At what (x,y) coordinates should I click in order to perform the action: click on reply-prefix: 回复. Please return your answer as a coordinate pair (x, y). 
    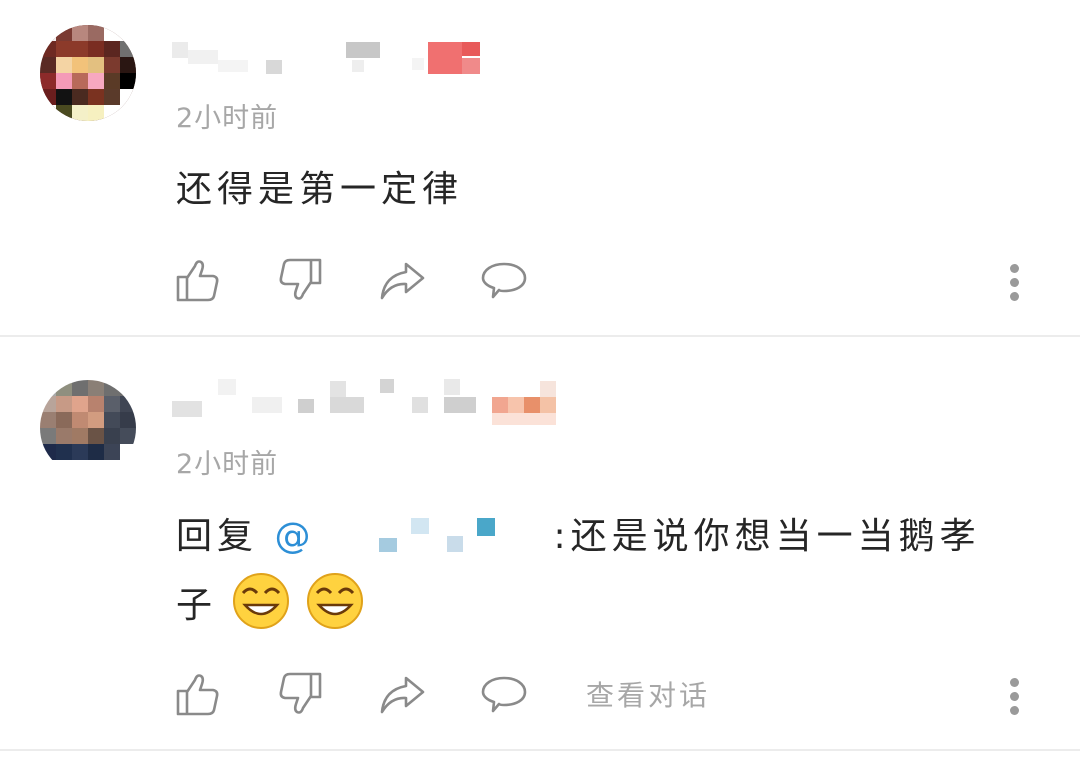
    Looking at the image, I should click on (225, 536).